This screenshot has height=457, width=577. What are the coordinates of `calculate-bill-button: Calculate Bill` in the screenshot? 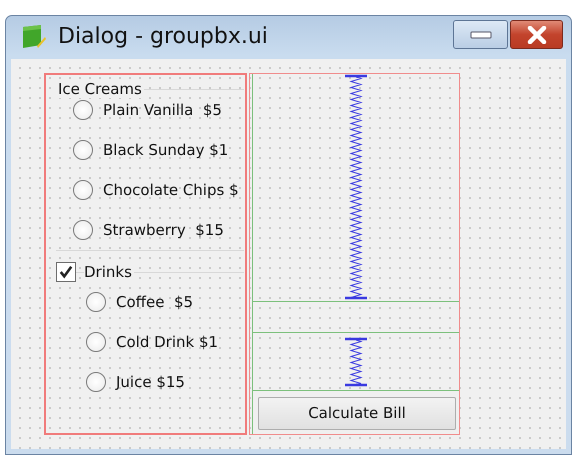 It's located at (357, 413).